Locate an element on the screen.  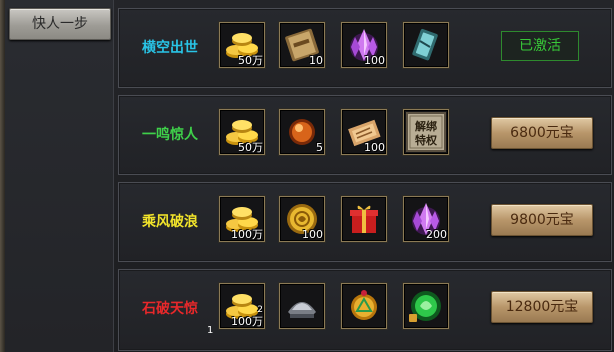
item-slot: 5 is located at coordinates (302, 132).